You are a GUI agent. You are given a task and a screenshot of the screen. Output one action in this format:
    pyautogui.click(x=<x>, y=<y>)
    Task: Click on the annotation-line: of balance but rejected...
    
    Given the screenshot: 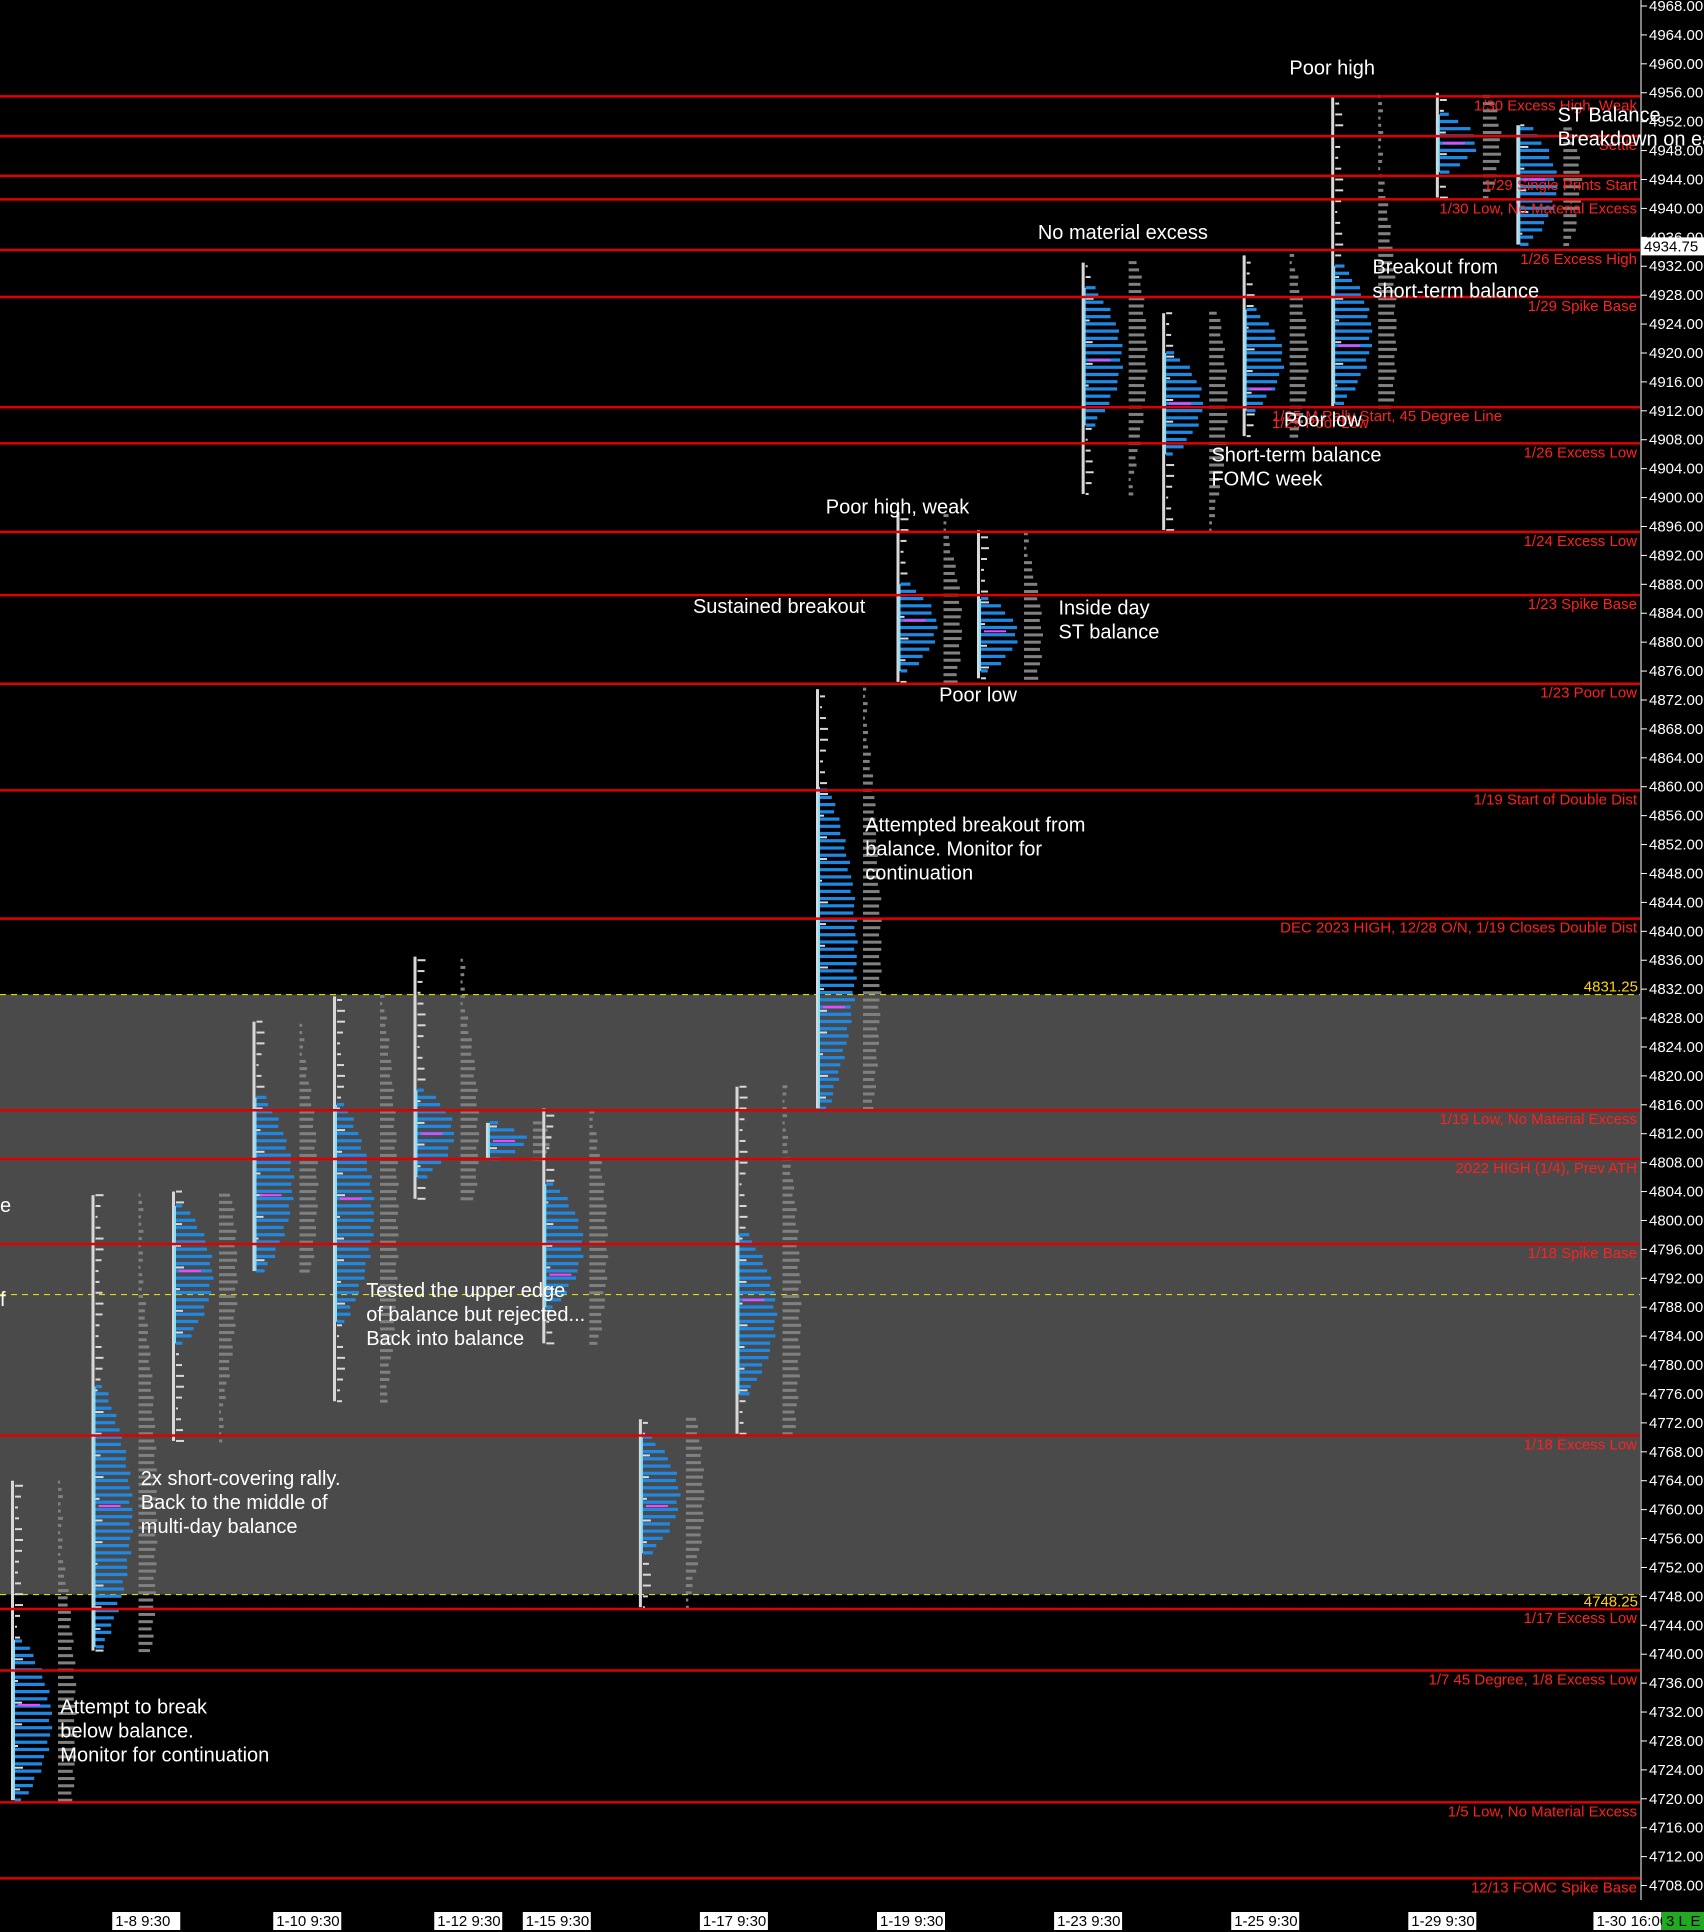 What is the action you would take?
    pyautogui.click(x=475, y=1315)
    